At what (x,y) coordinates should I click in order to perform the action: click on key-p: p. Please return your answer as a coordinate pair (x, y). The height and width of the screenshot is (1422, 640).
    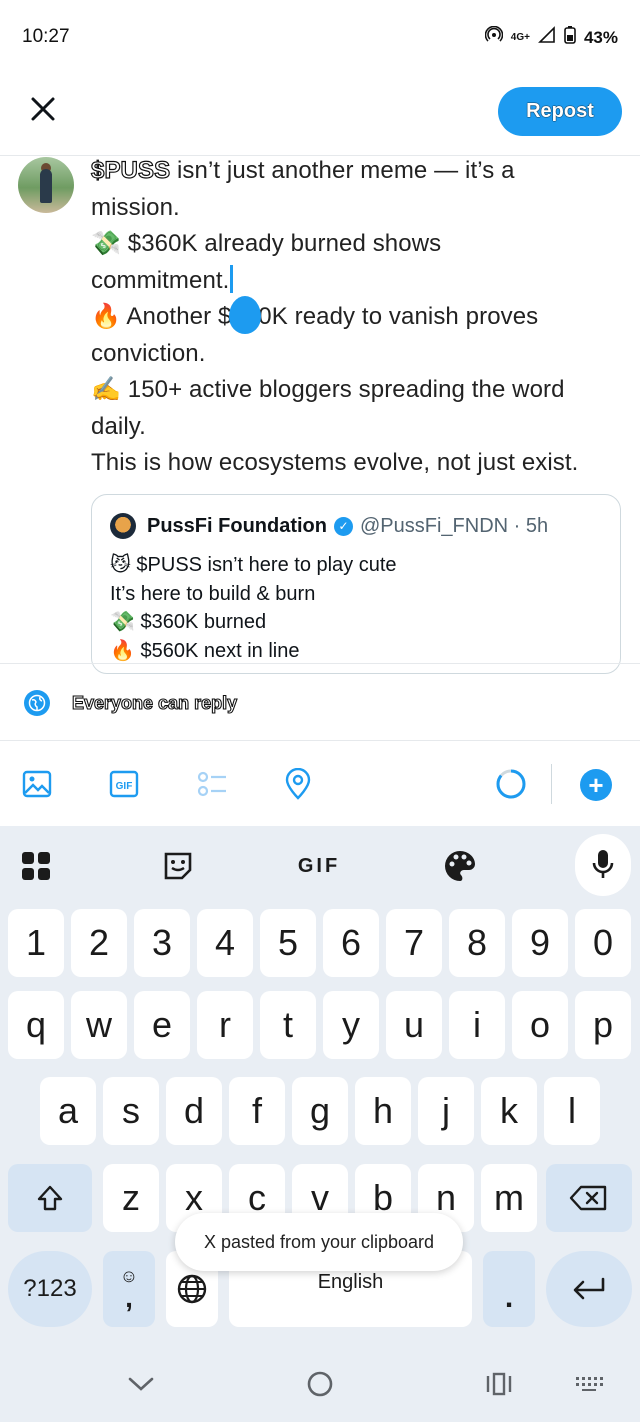
    Looking at the image, I should click on (603, 1025).